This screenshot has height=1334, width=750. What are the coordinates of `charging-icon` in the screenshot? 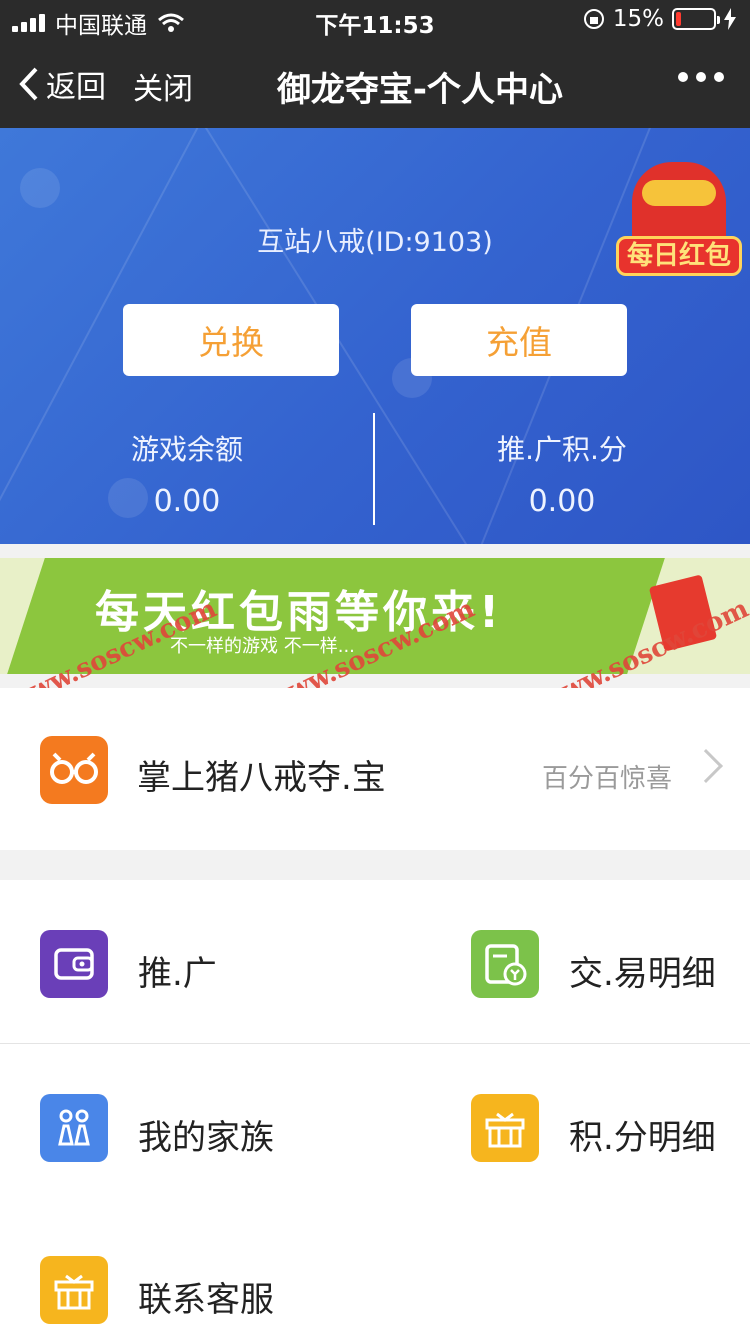 It's located at (730, 19).